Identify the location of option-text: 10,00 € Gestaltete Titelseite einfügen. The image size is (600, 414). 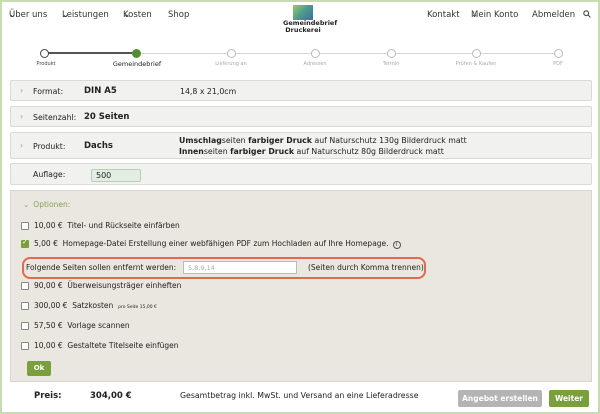
(106, 345).